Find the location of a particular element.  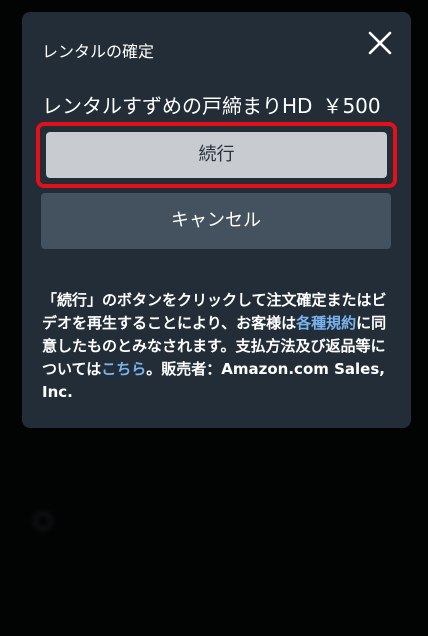

close-icon is located at coordinates (380, 43).